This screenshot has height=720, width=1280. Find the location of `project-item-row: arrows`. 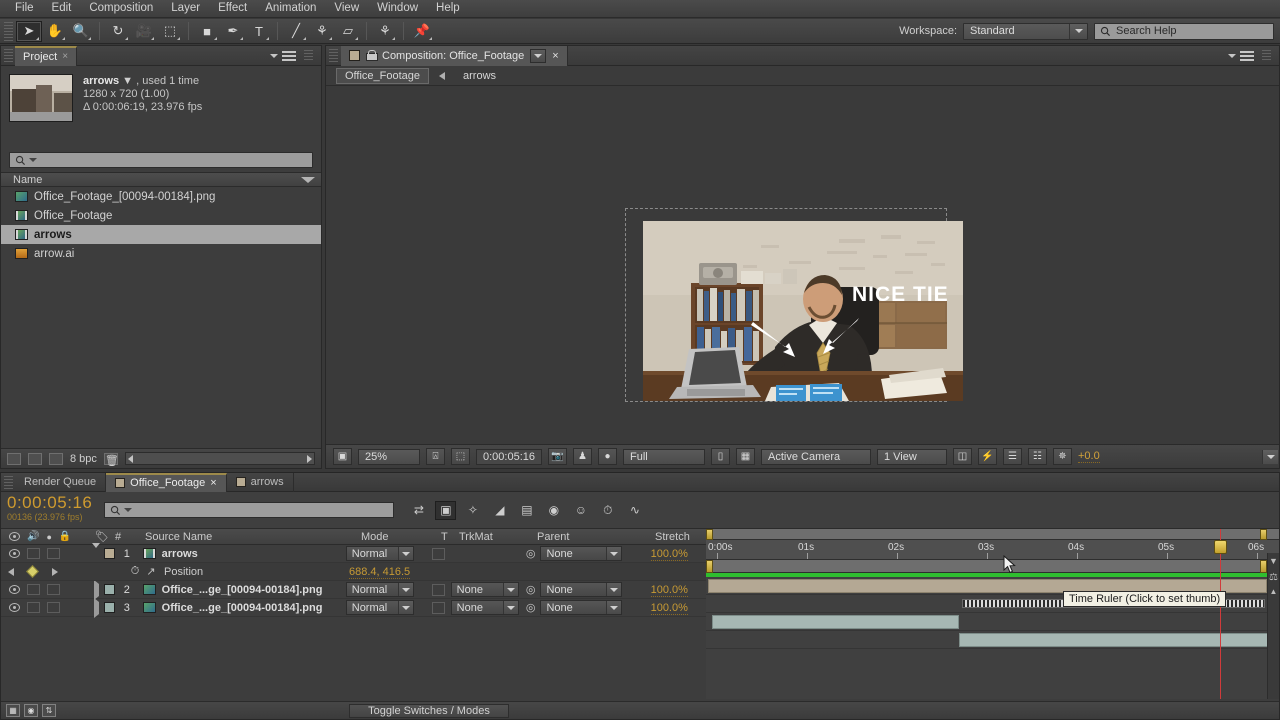

project-item-row: arrows is located at coordinates (161, 234).